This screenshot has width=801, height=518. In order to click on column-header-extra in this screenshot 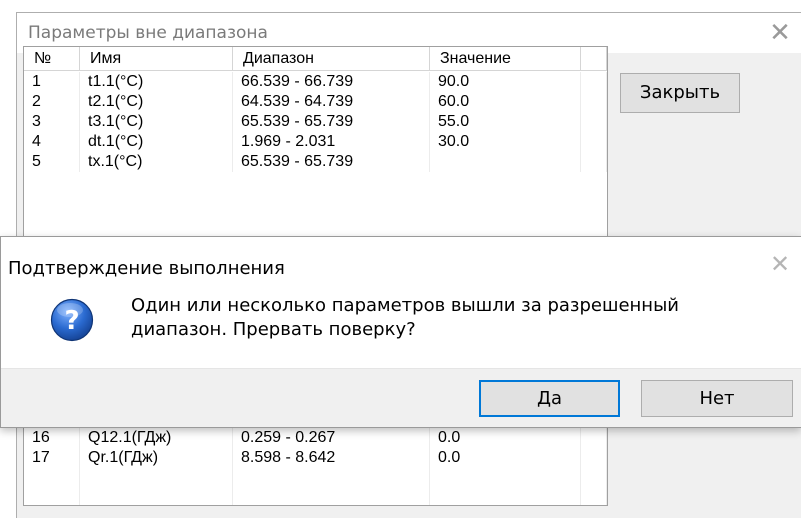, I will do `click(594, 59)`.